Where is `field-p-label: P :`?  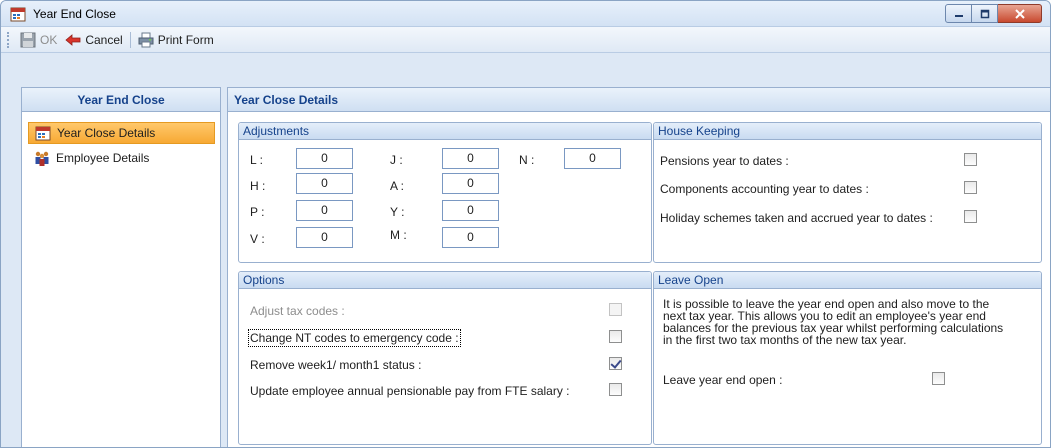 field-p-label: P : is located at coordinates (257, 212).